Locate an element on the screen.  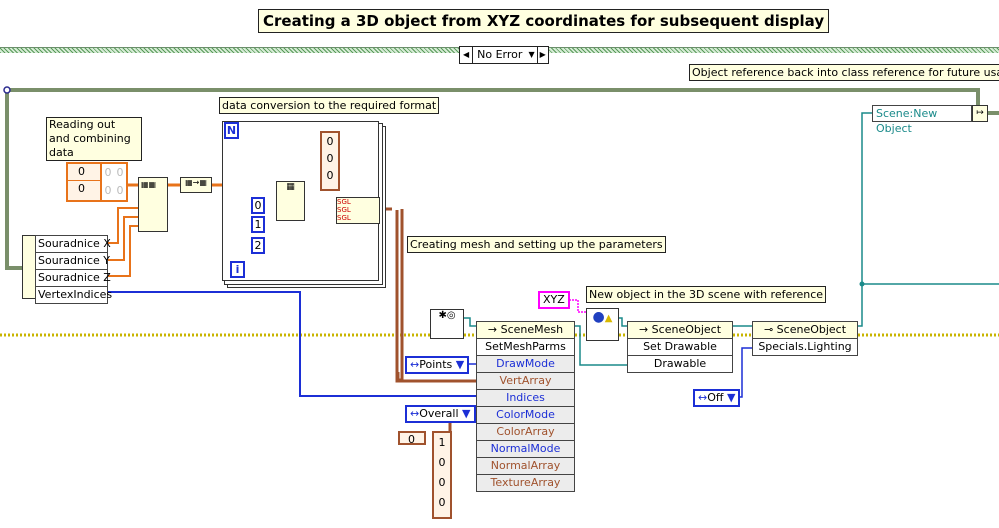
index-constant: 2 is located at coordinates (258, 245).